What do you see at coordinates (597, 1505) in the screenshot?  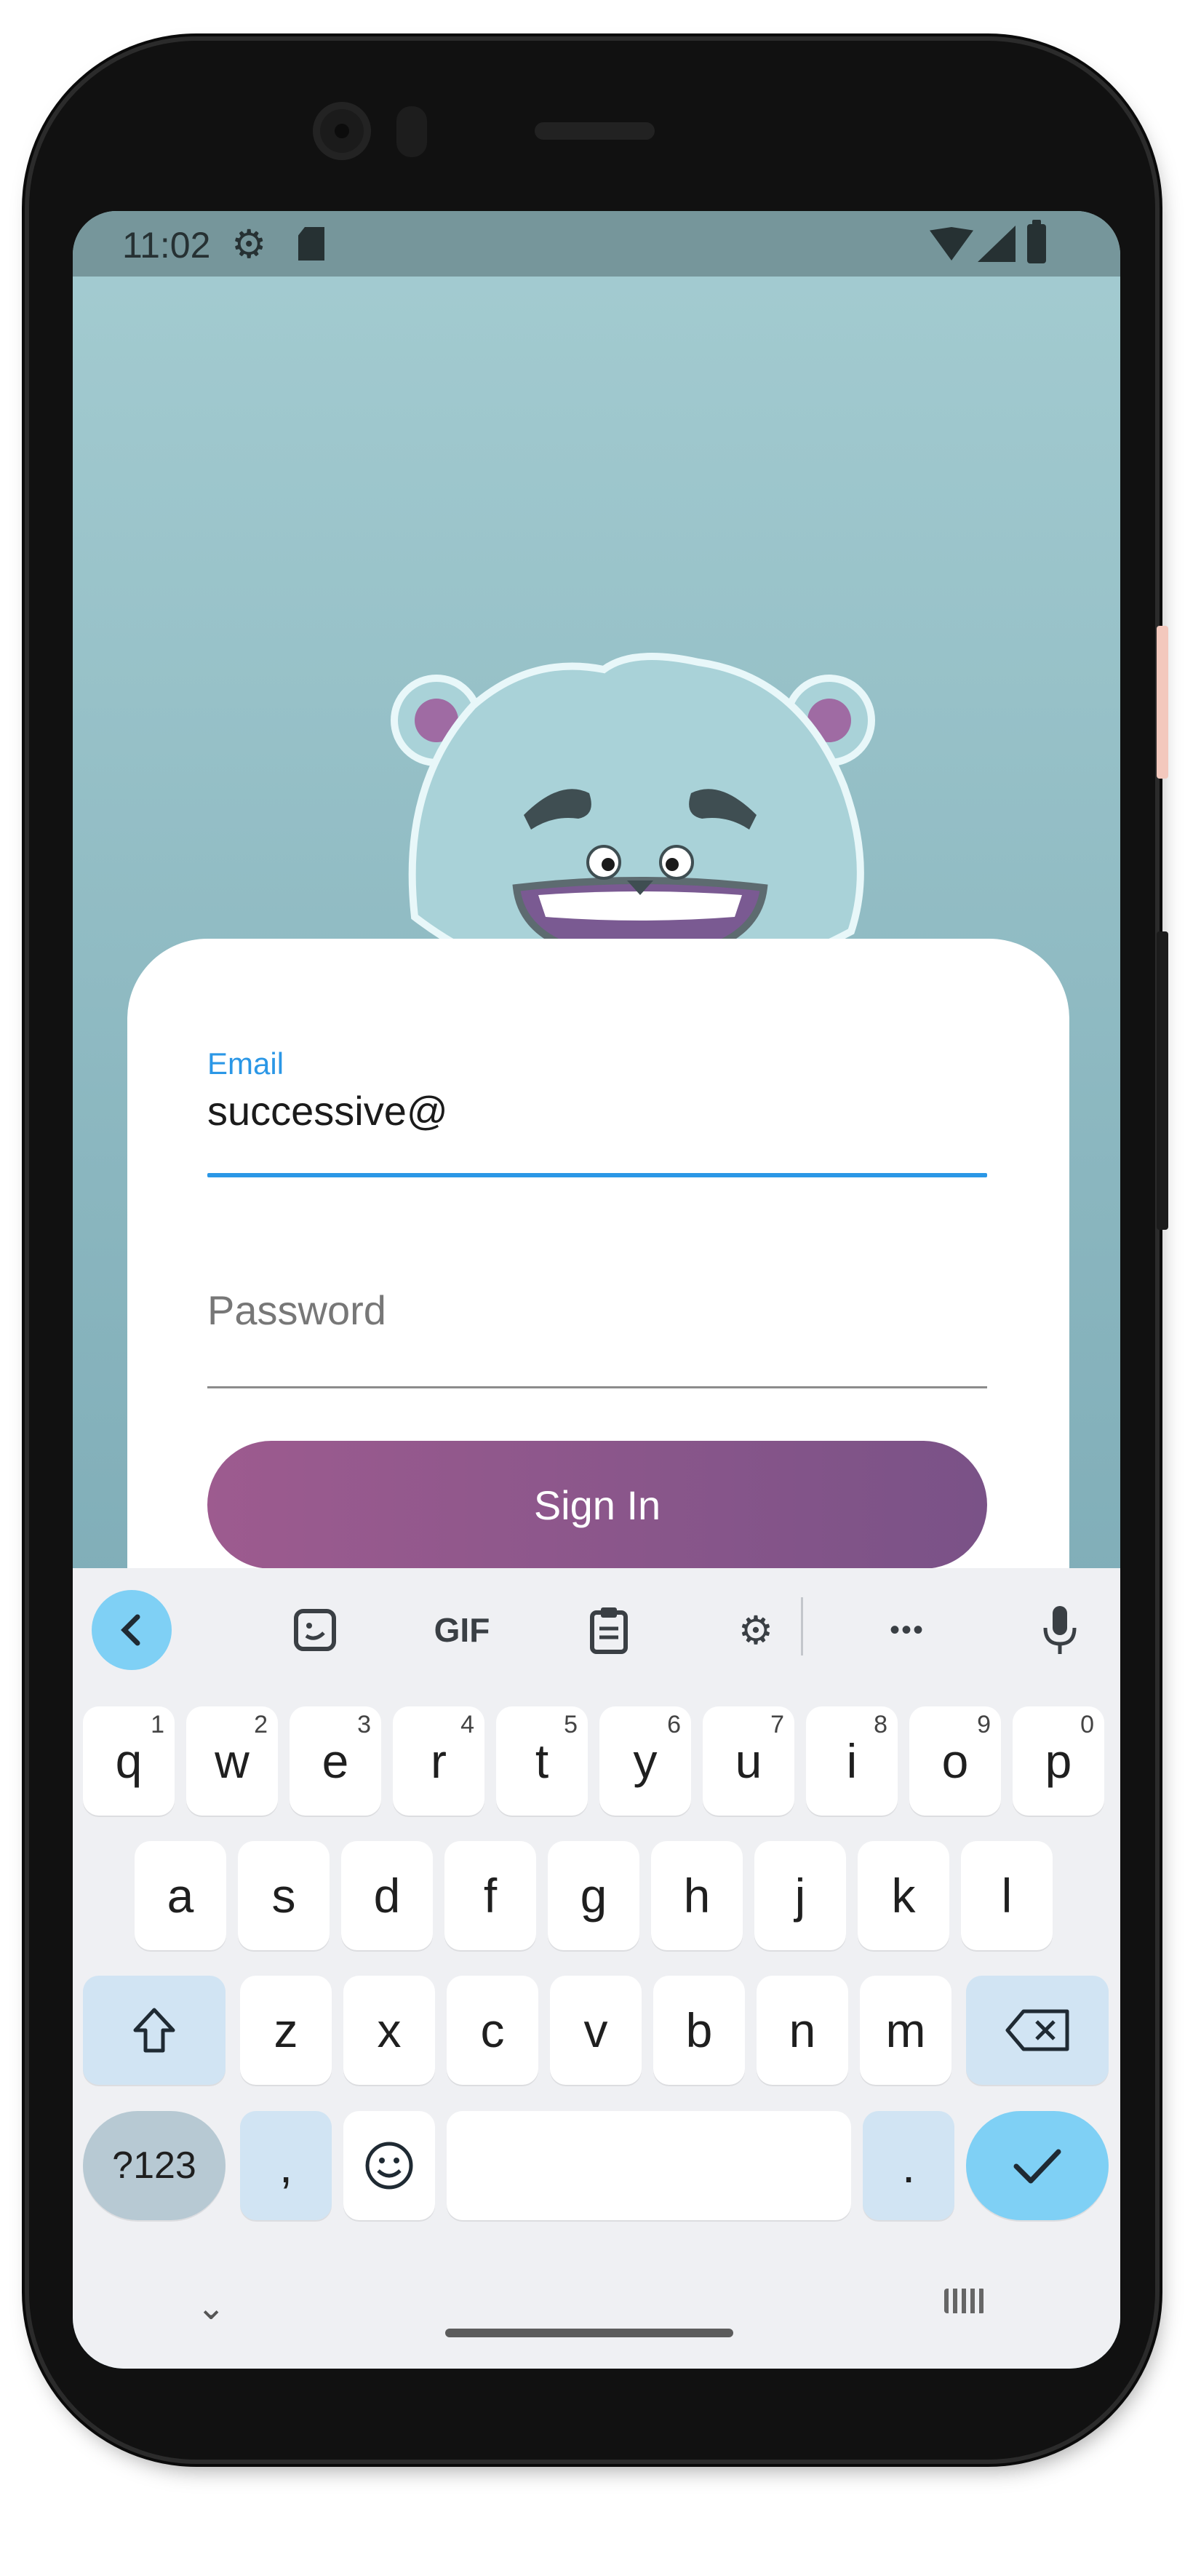 I see `sign-in-button: Sign In` at bounding box center [597, 1505].